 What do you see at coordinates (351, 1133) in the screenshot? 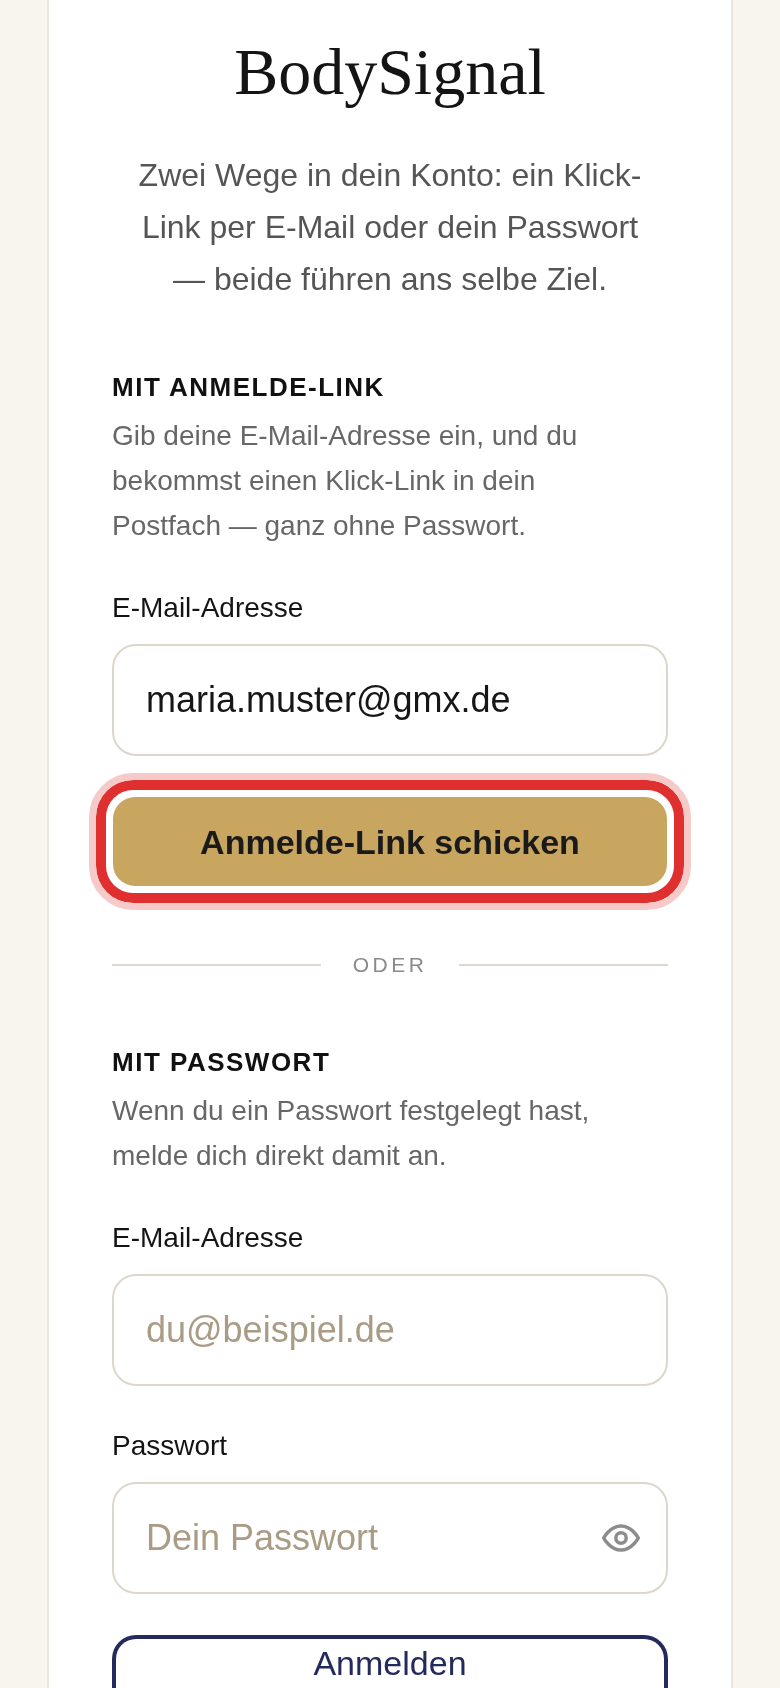
I see `section-hint: Wenn du ein Passwort festgelegt hast, melde dich direkt damit an.` at bounding box center [351, 1133].